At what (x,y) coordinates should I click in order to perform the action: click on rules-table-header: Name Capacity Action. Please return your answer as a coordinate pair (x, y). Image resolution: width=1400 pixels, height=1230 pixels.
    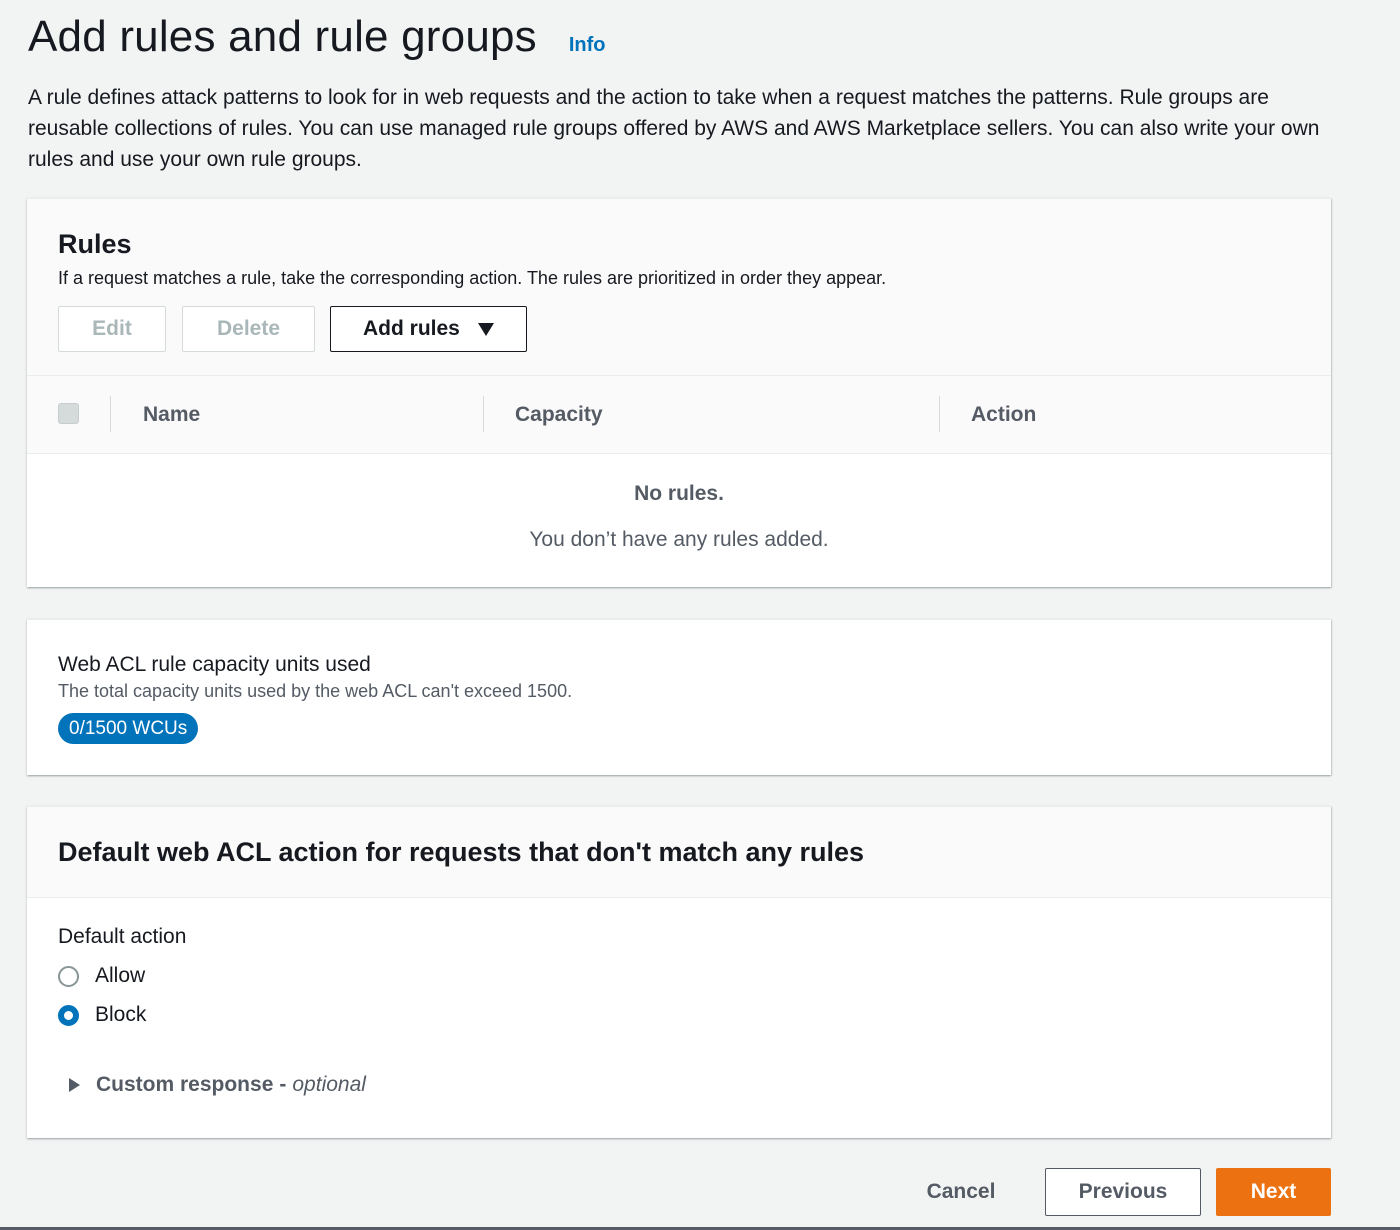
    Looking at the image, I should click on (679, 415).